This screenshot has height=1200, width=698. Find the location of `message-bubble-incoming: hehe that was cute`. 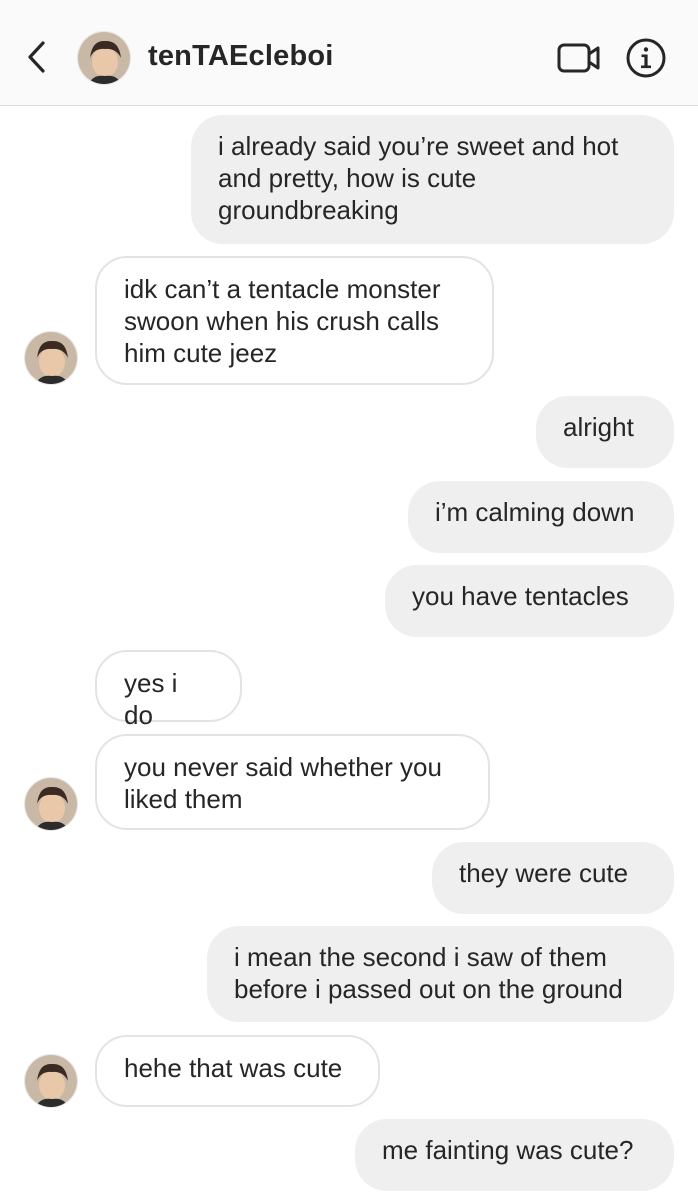

message-bubble-incoming: hehe that was cute is located at coordinates (237, 1071).